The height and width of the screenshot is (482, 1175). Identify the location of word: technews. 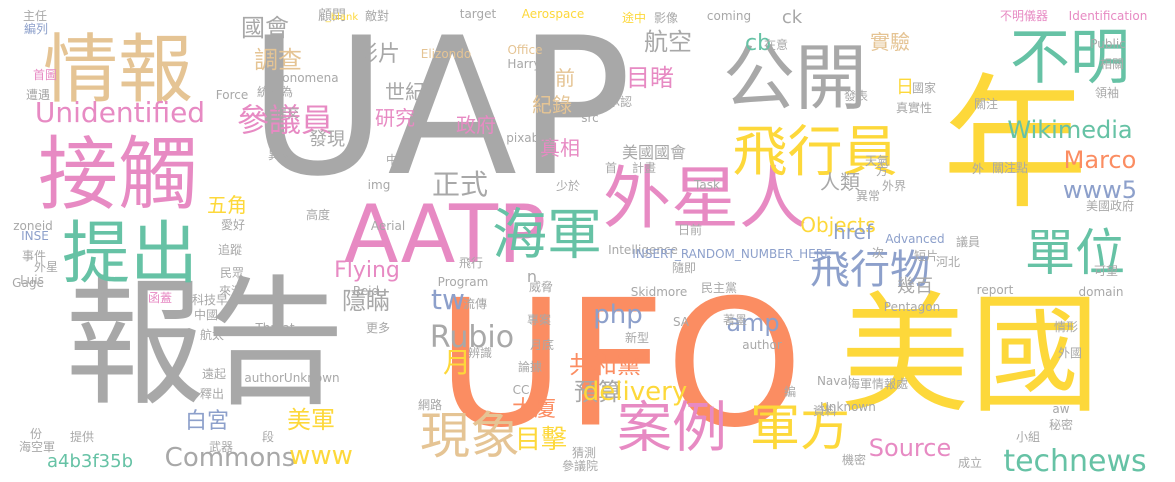
(1075, 461).